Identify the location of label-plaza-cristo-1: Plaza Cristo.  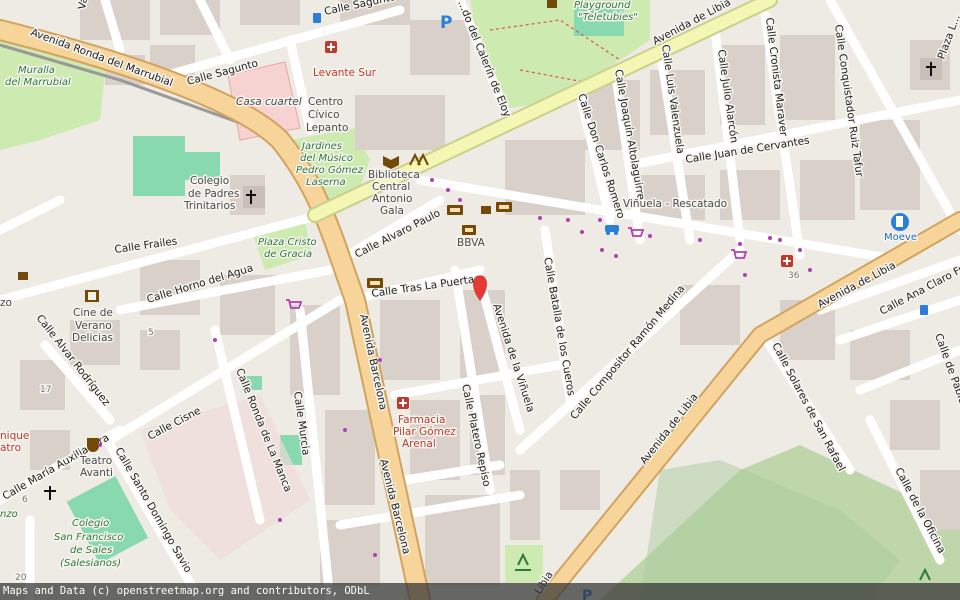
(287, 242).